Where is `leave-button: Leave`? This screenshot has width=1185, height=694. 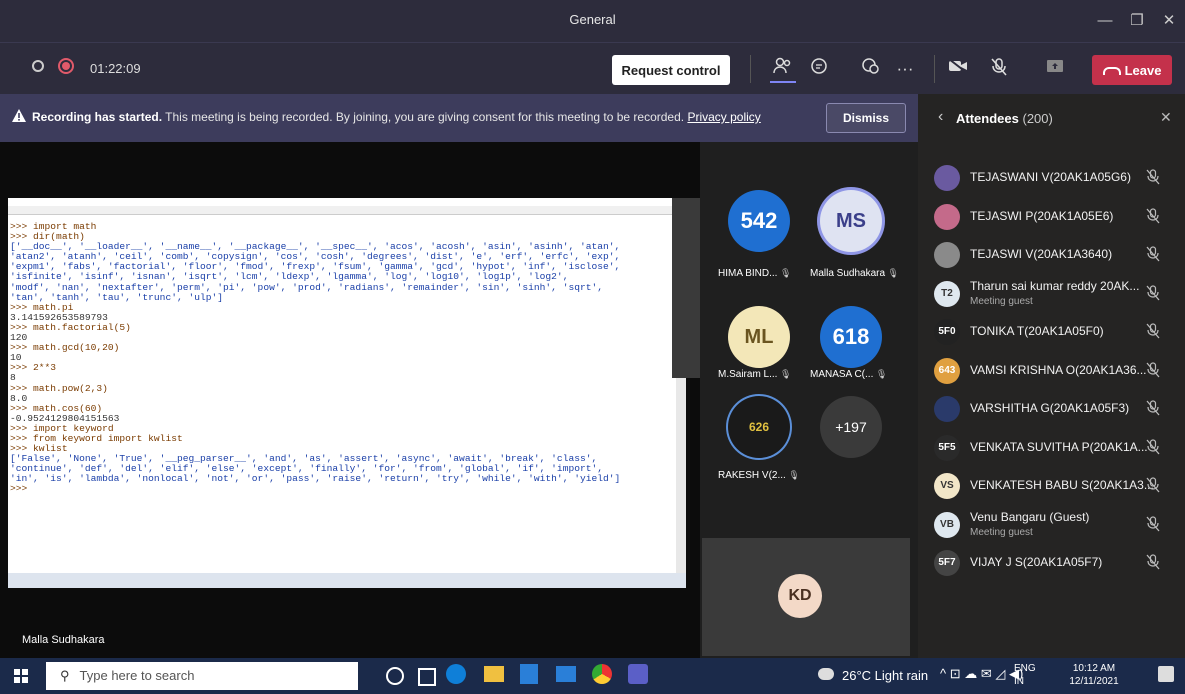
leave-button: Leave is located at coordinates (1132, 70).